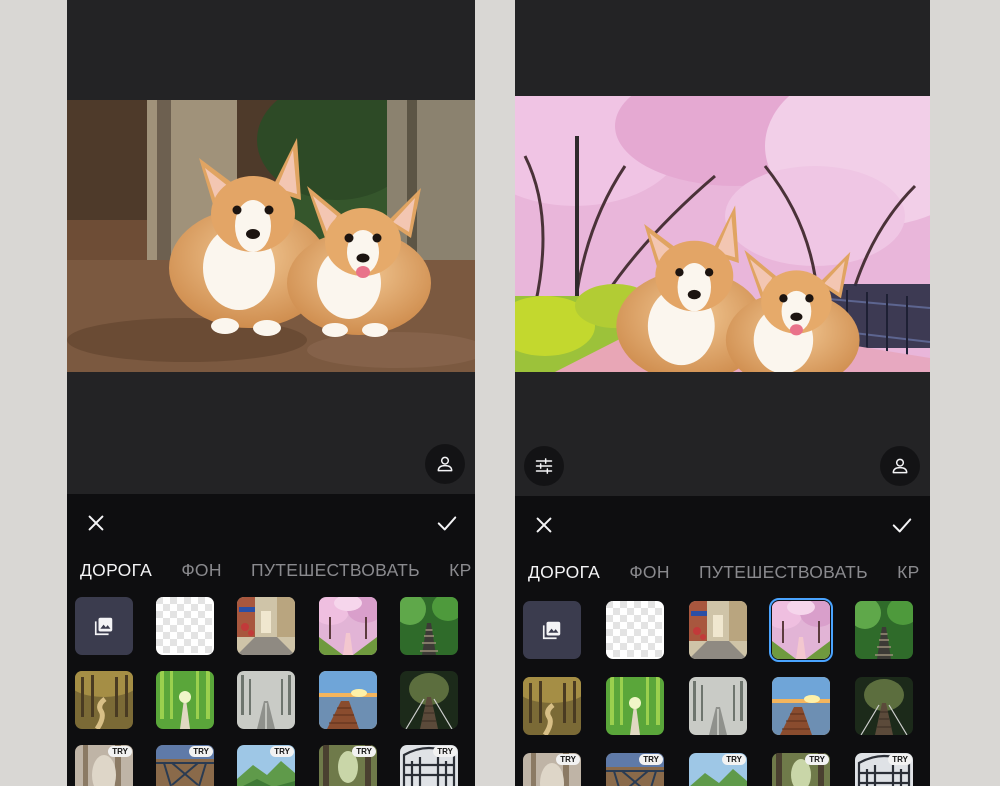 Image resolution: width=1000 pixels, height=786 pixels. What do you see at coordinates (348, 626) in the screenshot?
I see `thumb-cherry-blossom-path` at bounding box center [348, 626].